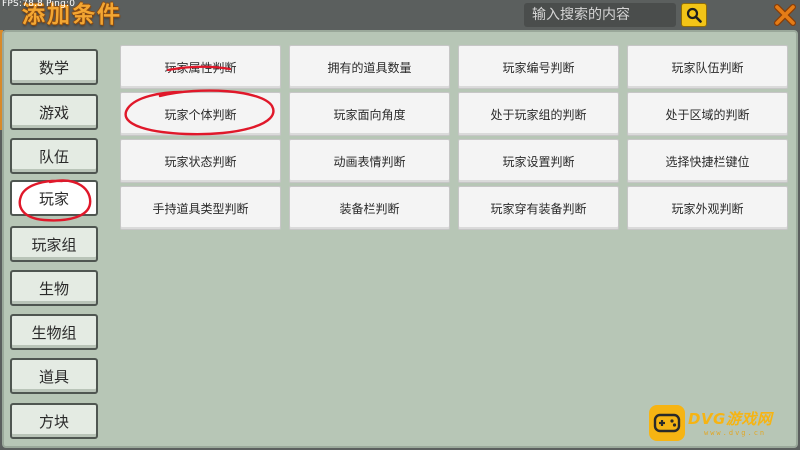  Describe the element at coordinates (369, 67) in the screenshot. I see `condition-item-count: 拥有的道具数量` at that location.